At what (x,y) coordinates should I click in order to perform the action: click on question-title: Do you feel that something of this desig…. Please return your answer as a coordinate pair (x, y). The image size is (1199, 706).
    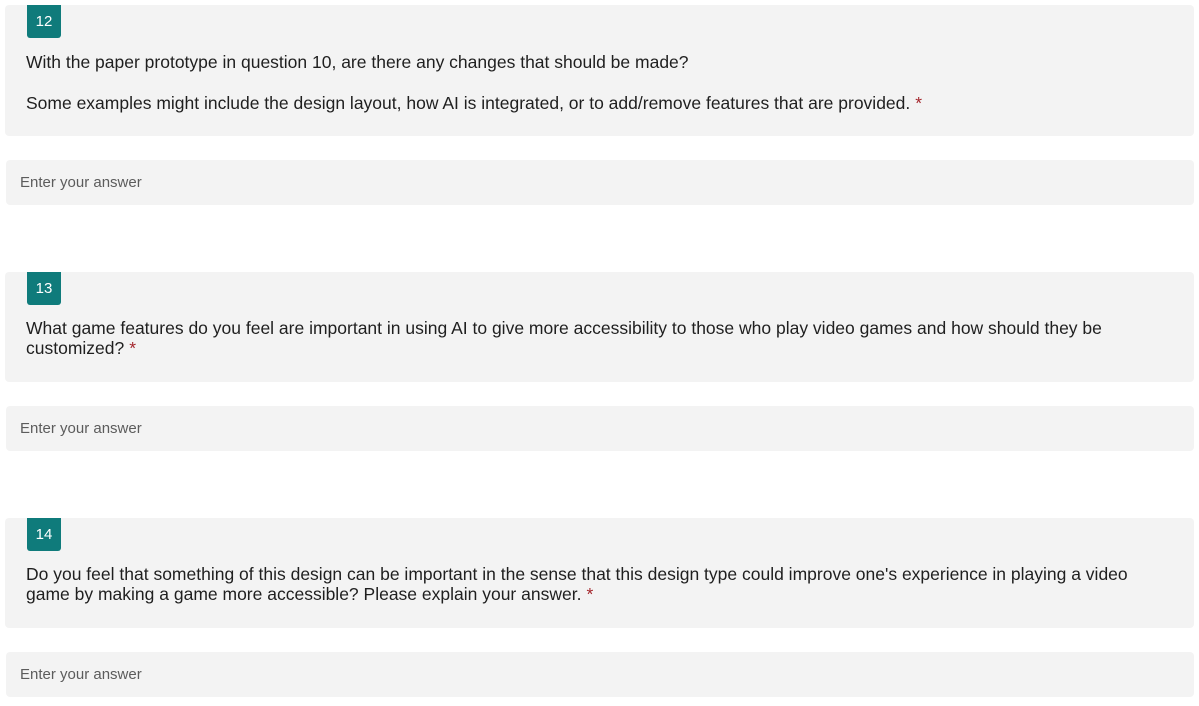
    Looking at the image, I should click on (596, 584).